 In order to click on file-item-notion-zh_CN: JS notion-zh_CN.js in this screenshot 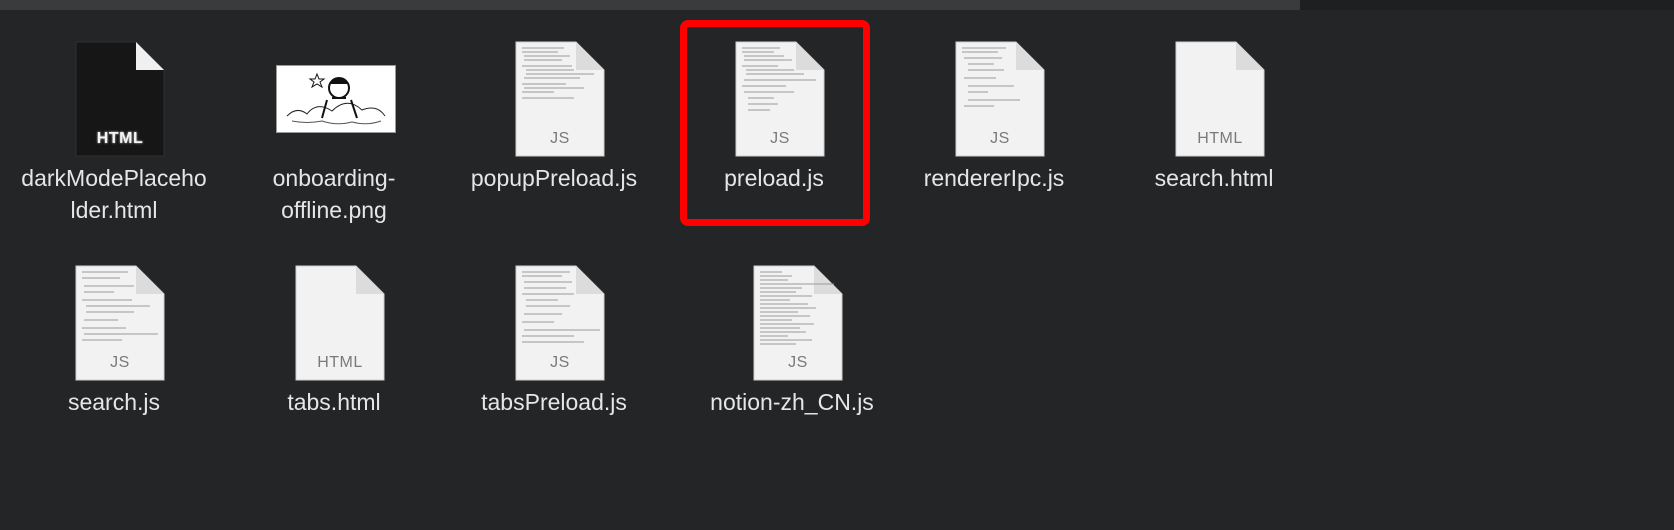, I will do `click(792, 330)`.